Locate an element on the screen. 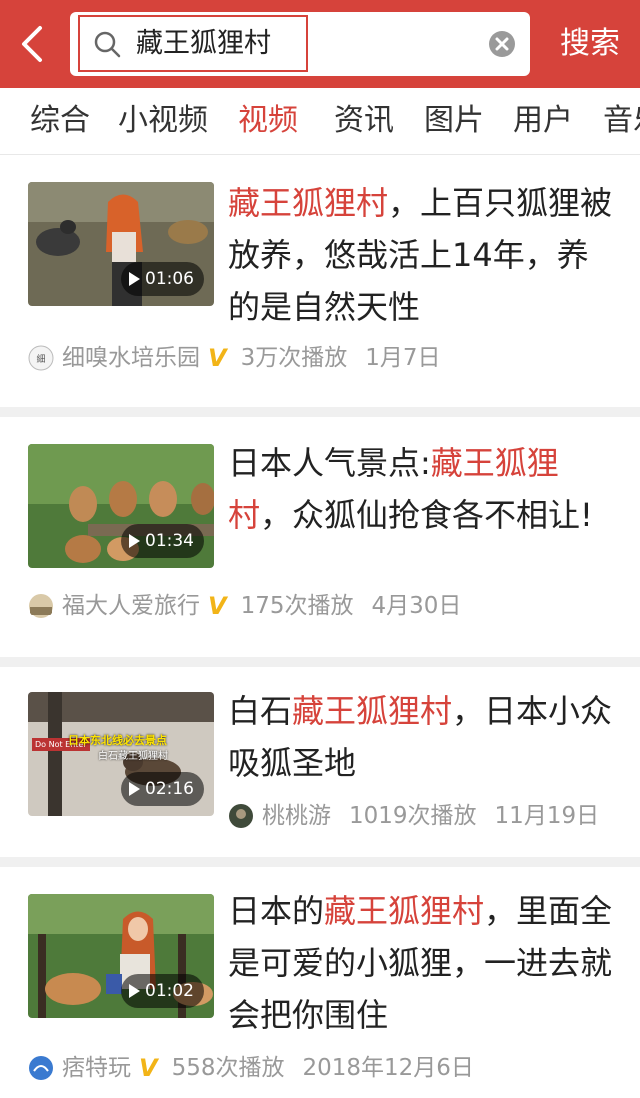  top-bar: 藏王狐狸村 搜索 is located at coordinates (320, 44).